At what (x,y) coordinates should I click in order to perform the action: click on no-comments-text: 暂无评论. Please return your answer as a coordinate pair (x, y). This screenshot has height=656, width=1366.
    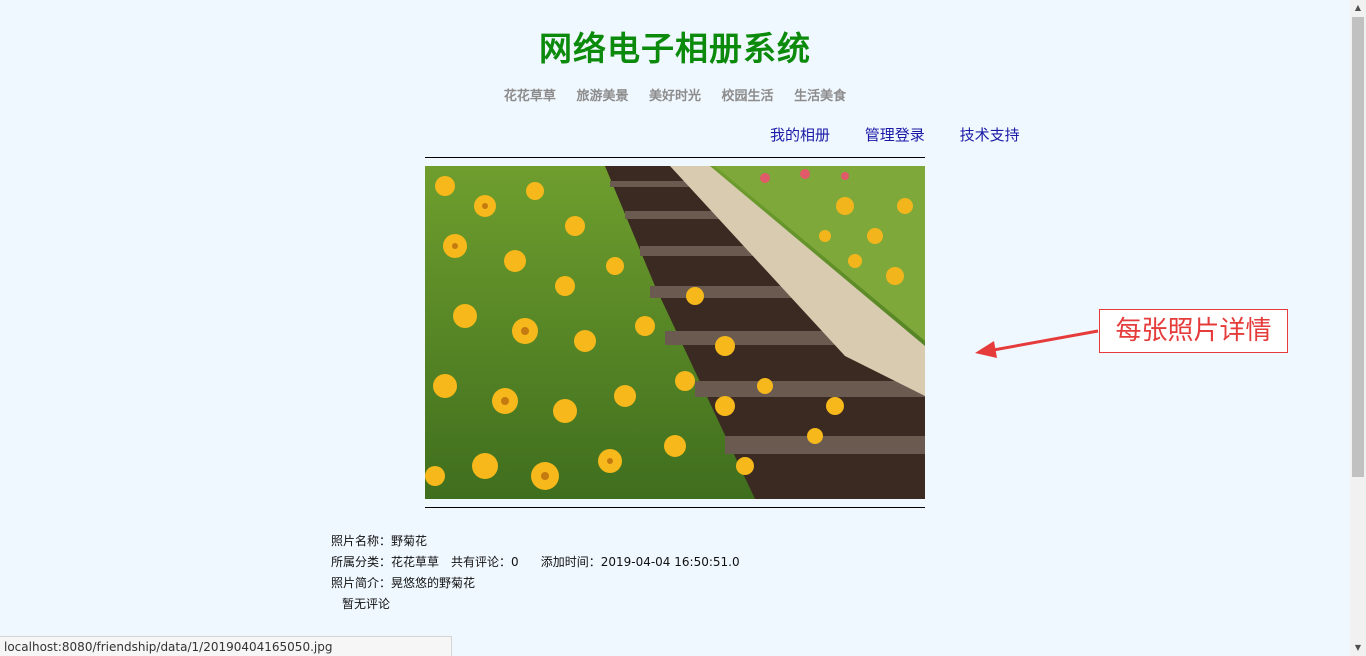
    Looking at the image, I should click on (366, 604).